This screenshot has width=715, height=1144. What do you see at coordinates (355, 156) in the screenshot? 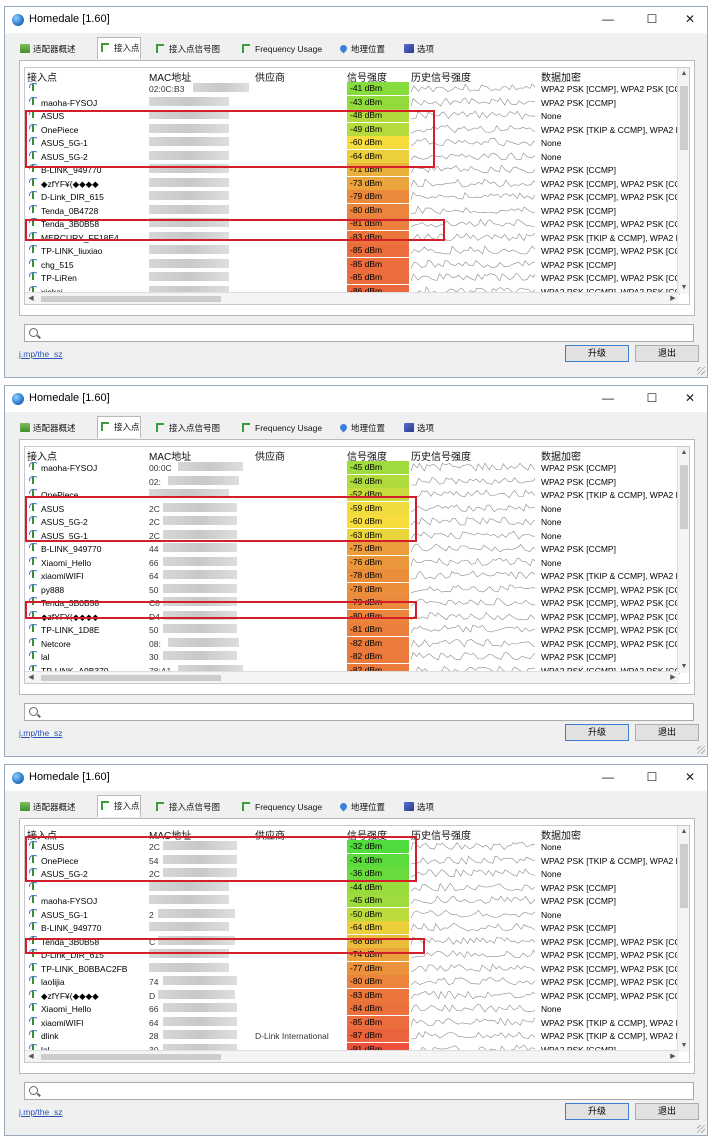
I see `table-row: ASUS_5G-2 -64 dBm None` at bounding box center [355, 156].